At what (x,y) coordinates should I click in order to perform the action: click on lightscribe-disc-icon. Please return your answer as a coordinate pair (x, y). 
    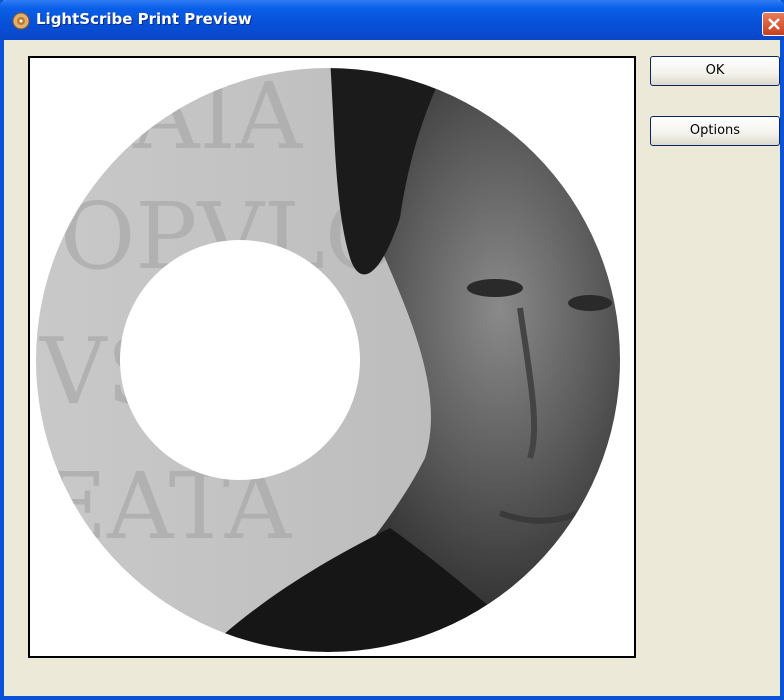
    Looking at the image, I should click on (21, 21).